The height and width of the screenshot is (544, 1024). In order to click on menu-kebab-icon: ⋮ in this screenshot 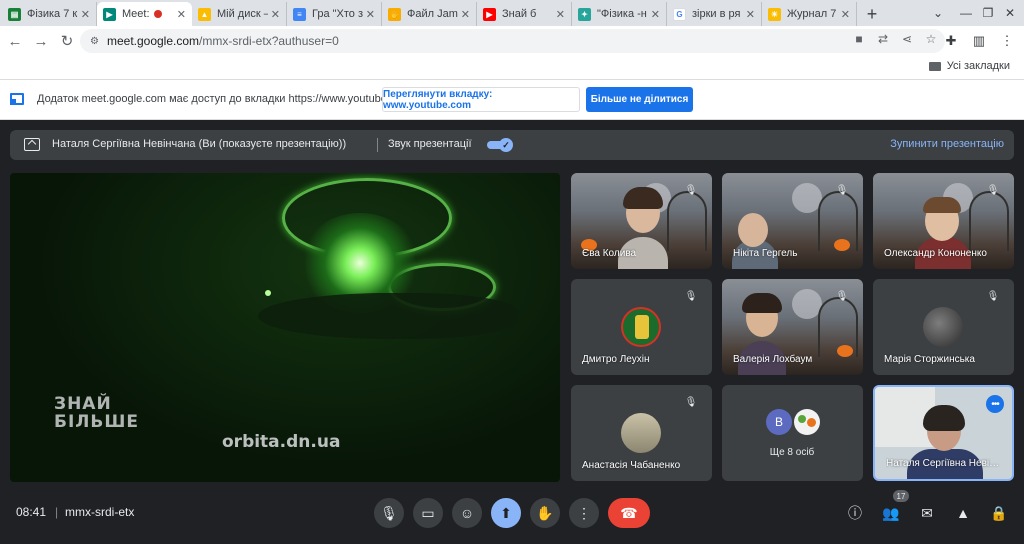, I will do `click(1007, 41)`.